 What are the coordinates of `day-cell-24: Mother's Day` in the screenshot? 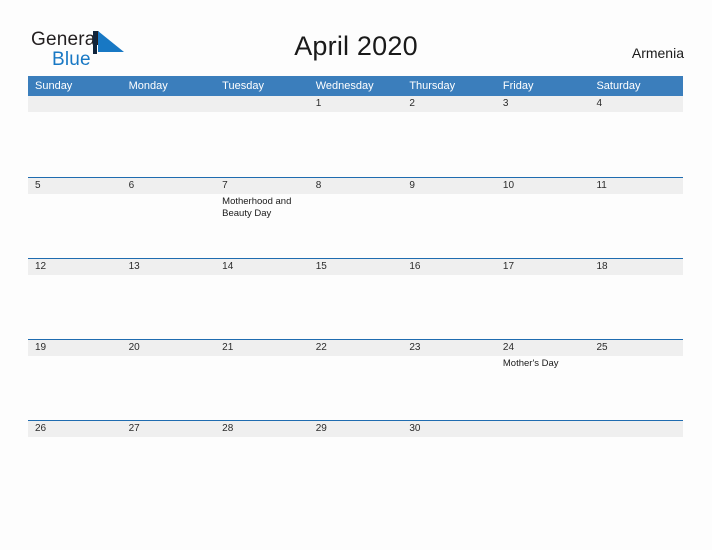 It's located at (543, 388).